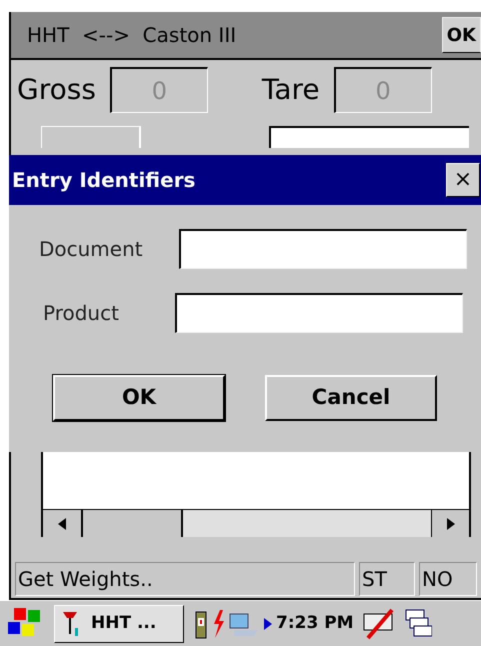 The image size is (481, 646). I want to click on field-label: Document, so click(91, 249).